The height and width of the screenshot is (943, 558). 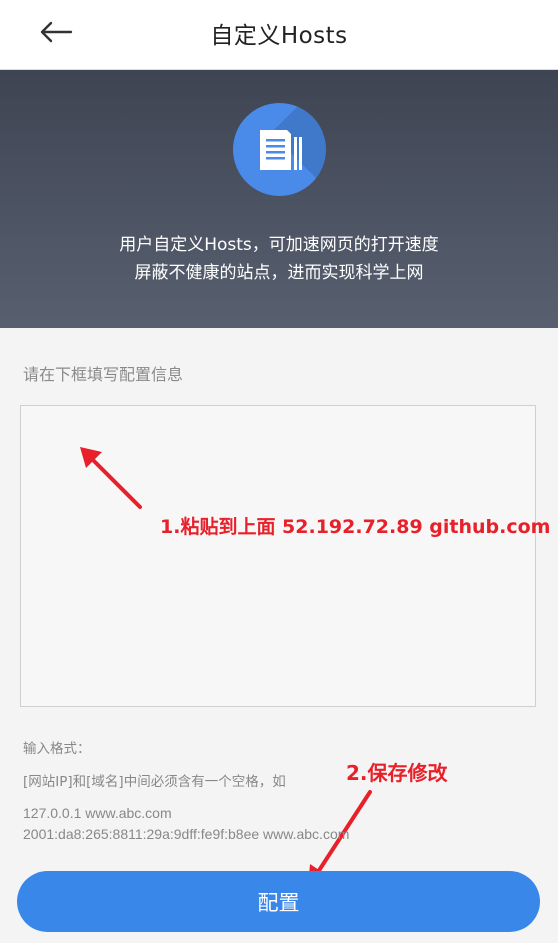 I want to click on banner-description-line2: 屏蔽不健康的站点，进而实现科学上网, so click(x=279, y=273).